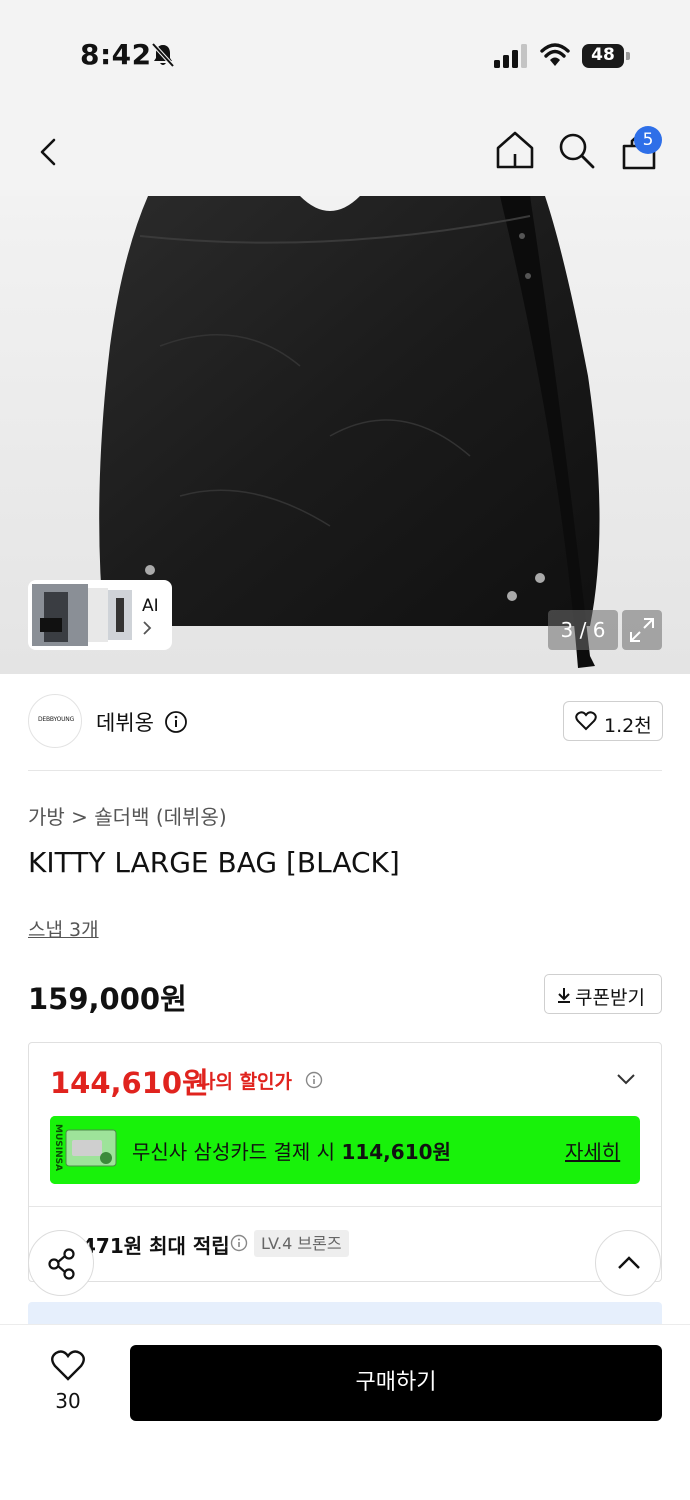  I want to click on brand-logo-text: DEBBYOUNG, so click(56, 719).